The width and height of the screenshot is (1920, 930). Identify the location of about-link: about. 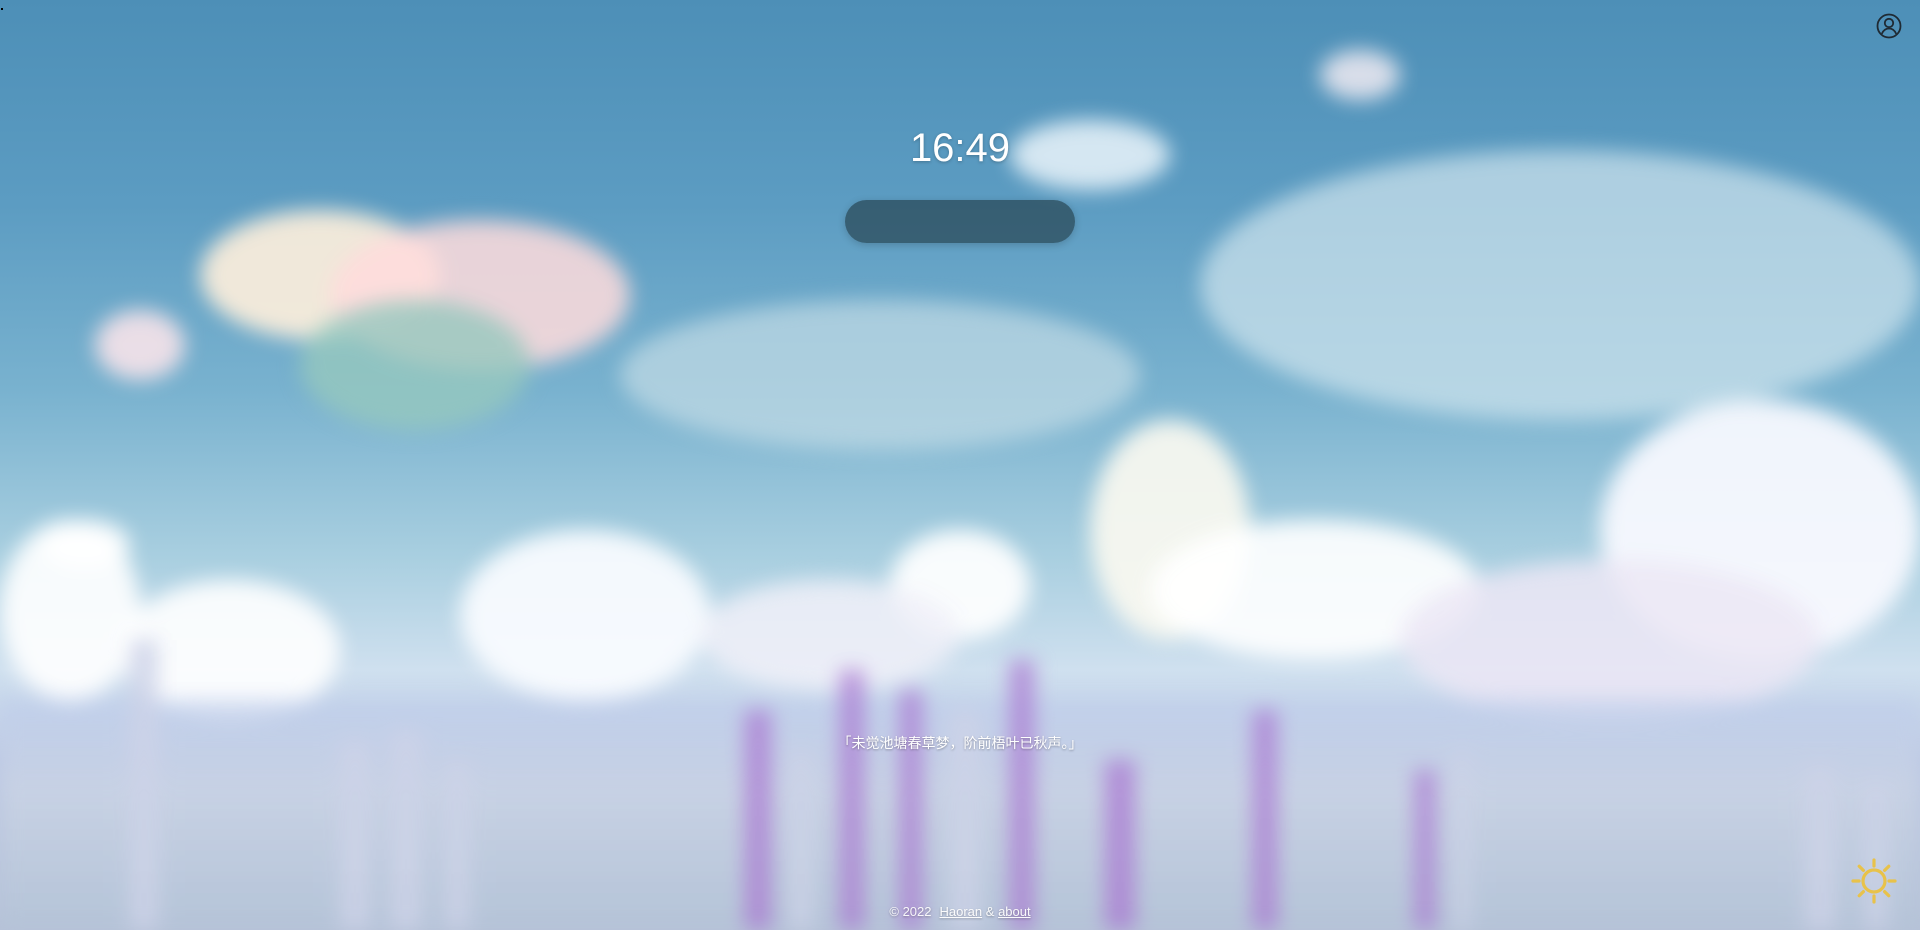
(1014, 911).